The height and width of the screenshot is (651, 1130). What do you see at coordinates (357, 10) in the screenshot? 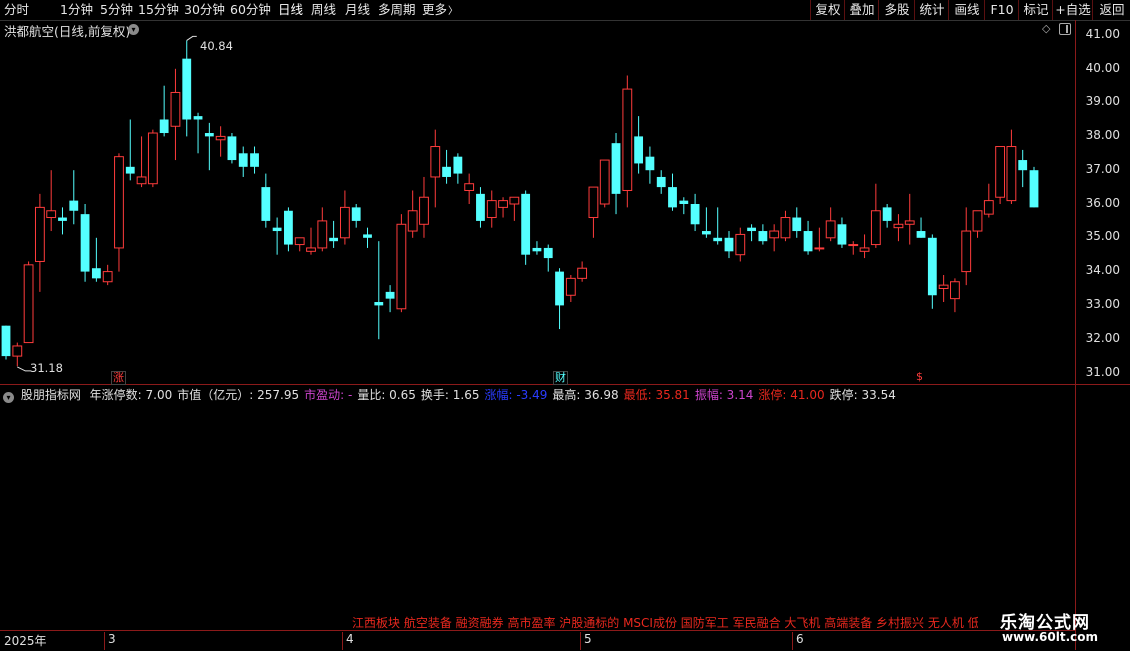
I see `period-tab-monthly: 月线` at bounding box center [357, 10].